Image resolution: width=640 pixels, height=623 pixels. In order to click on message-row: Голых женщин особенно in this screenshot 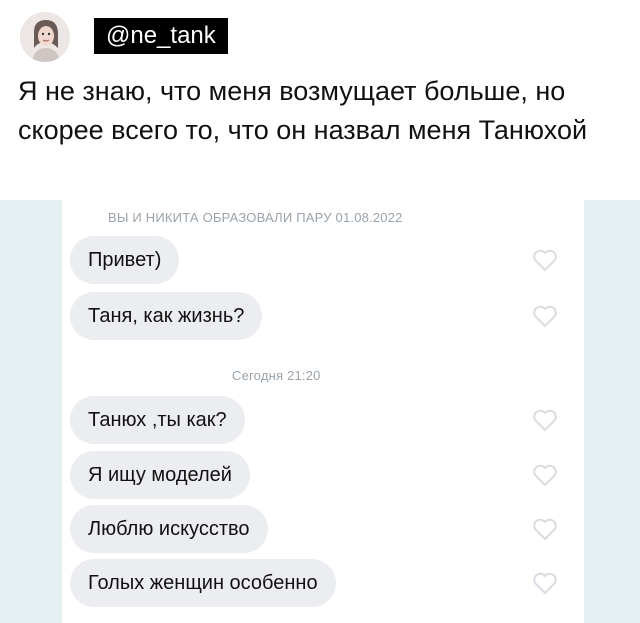, I will do `click(323, 583)`.